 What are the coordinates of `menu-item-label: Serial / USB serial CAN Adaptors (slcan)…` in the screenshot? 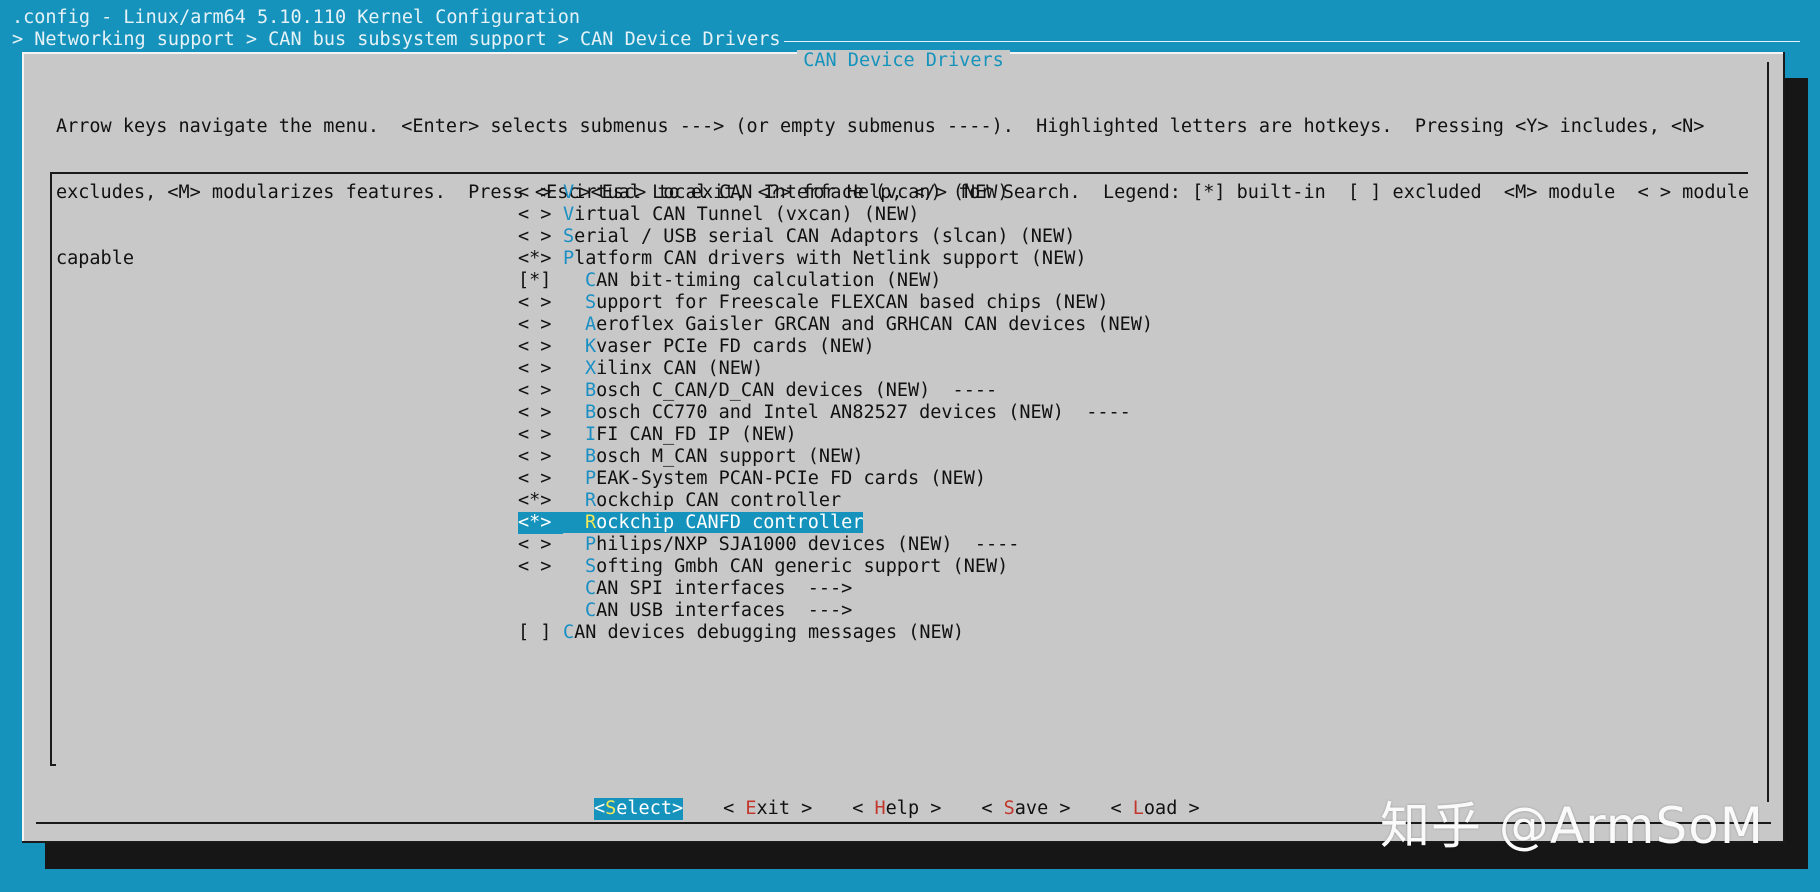 It's located at (819, 236).